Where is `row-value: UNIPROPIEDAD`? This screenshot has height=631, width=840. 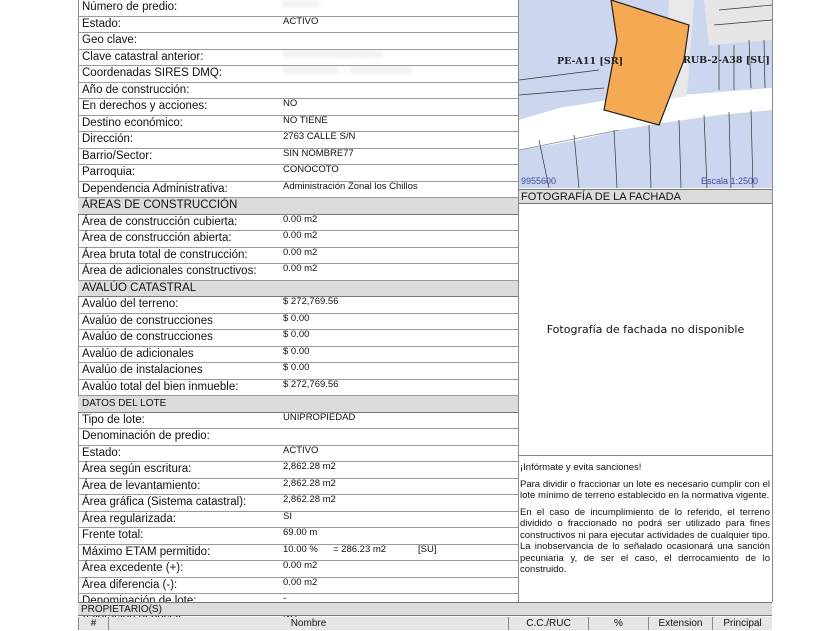
row-value: UNIPROPIEDAD is located at coordinates (319, 417).